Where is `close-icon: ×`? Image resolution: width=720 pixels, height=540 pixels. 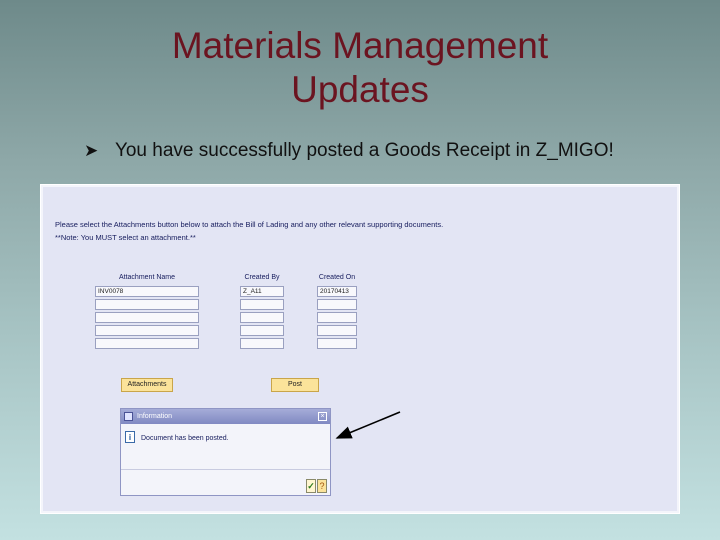
close-icon: × is located at coordinates (322, 416).